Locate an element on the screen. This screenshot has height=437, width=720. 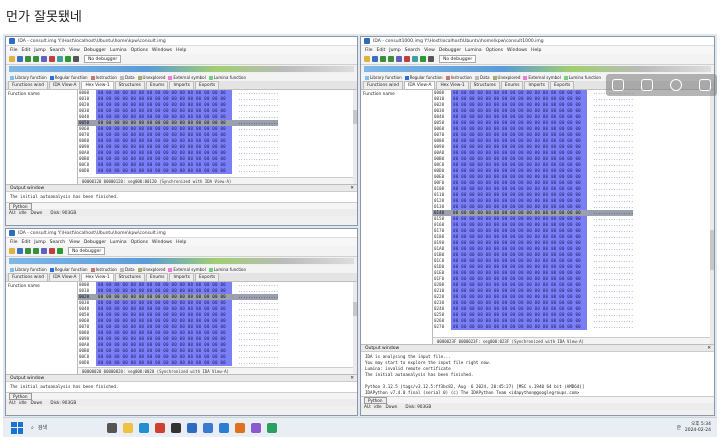
task-view-icon is located at coordinates (112, 427).